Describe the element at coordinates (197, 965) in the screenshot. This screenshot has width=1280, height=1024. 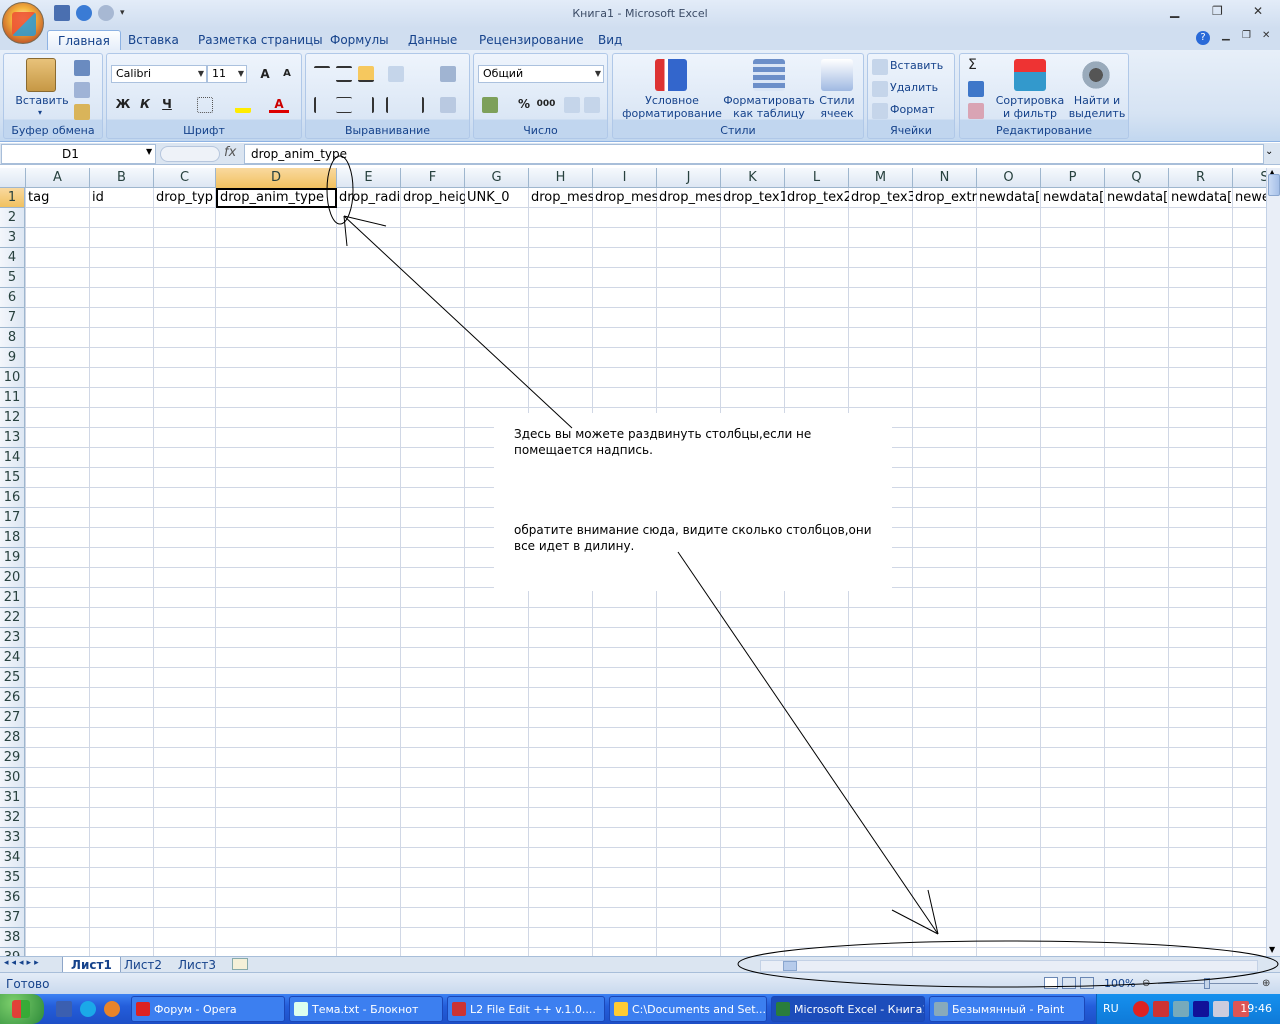
I see `sheet-tab-3: Лист3` at that location.